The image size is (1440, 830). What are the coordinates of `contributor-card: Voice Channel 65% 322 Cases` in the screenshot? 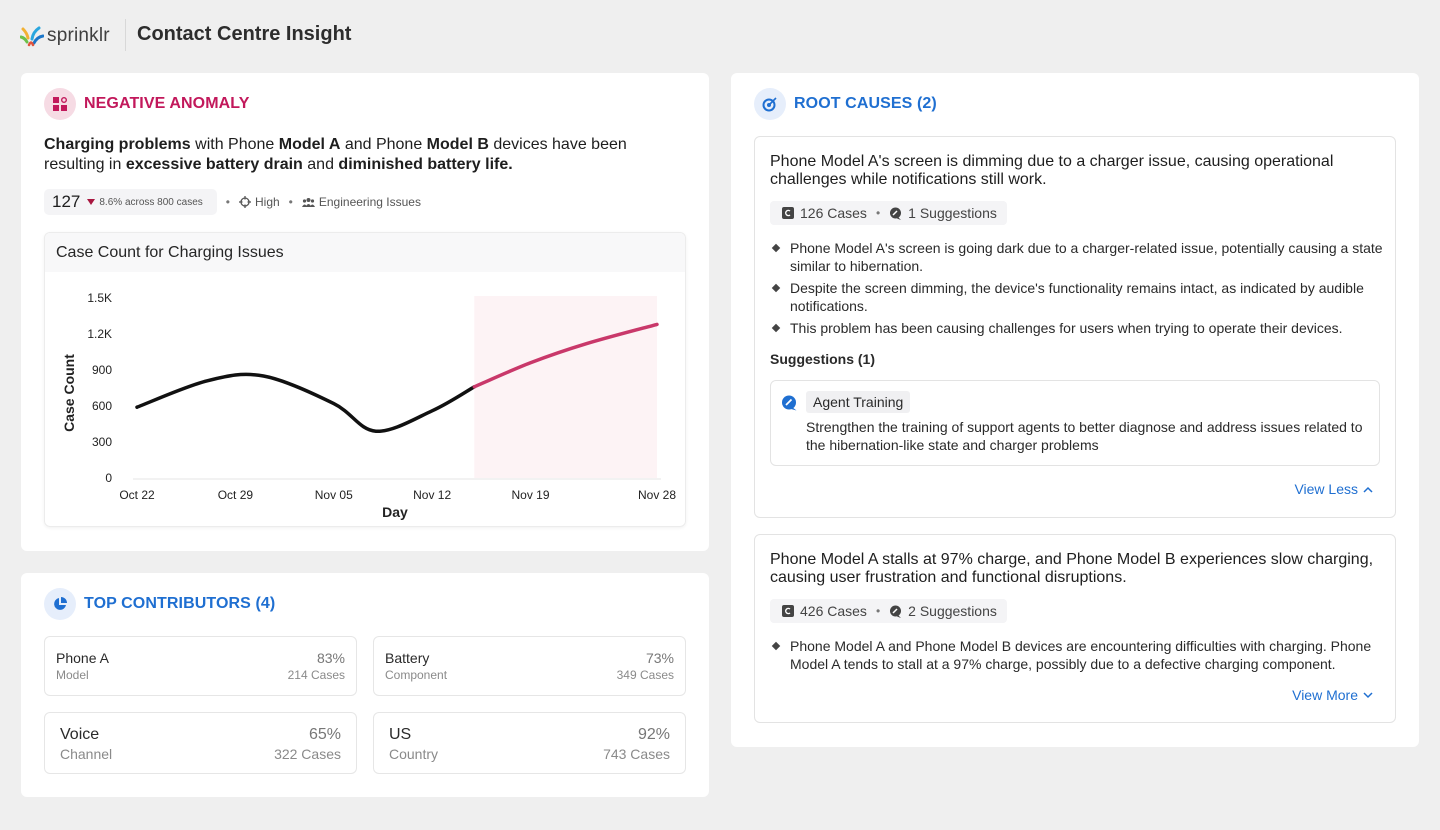 It's located at (200, 743).